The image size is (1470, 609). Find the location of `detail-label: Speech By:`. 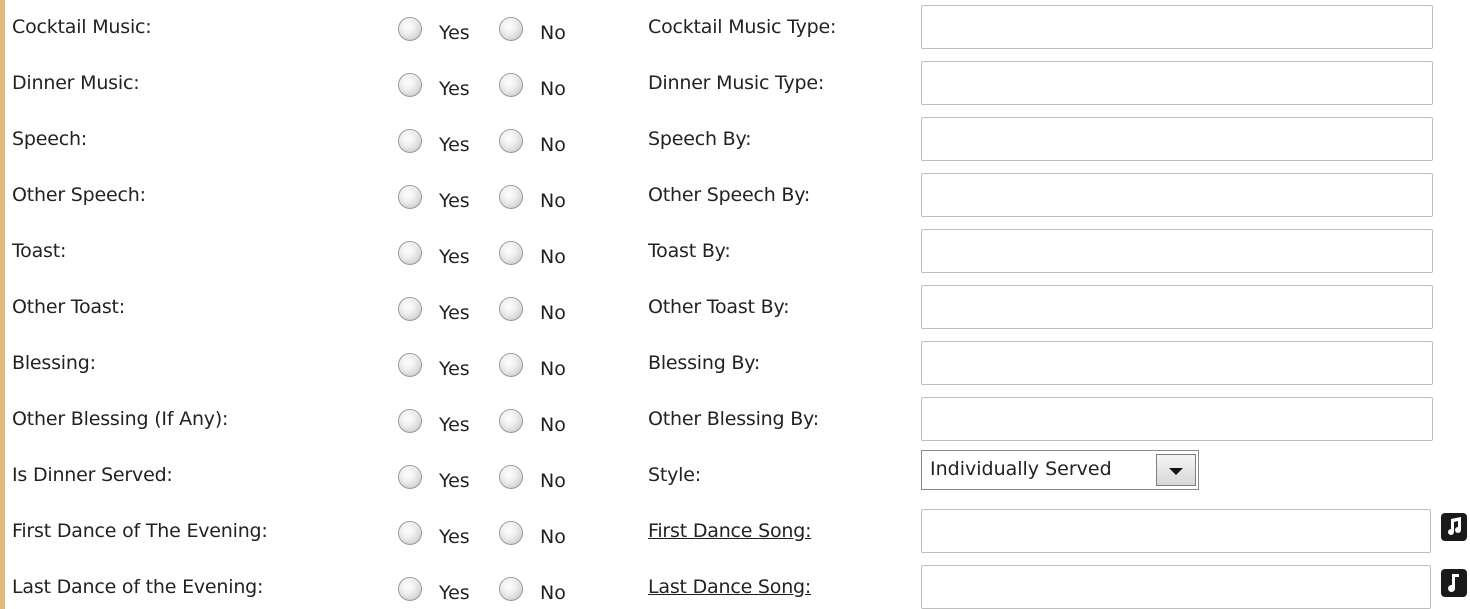

detail-label: Speech By: is located at coordinates (700, 139).